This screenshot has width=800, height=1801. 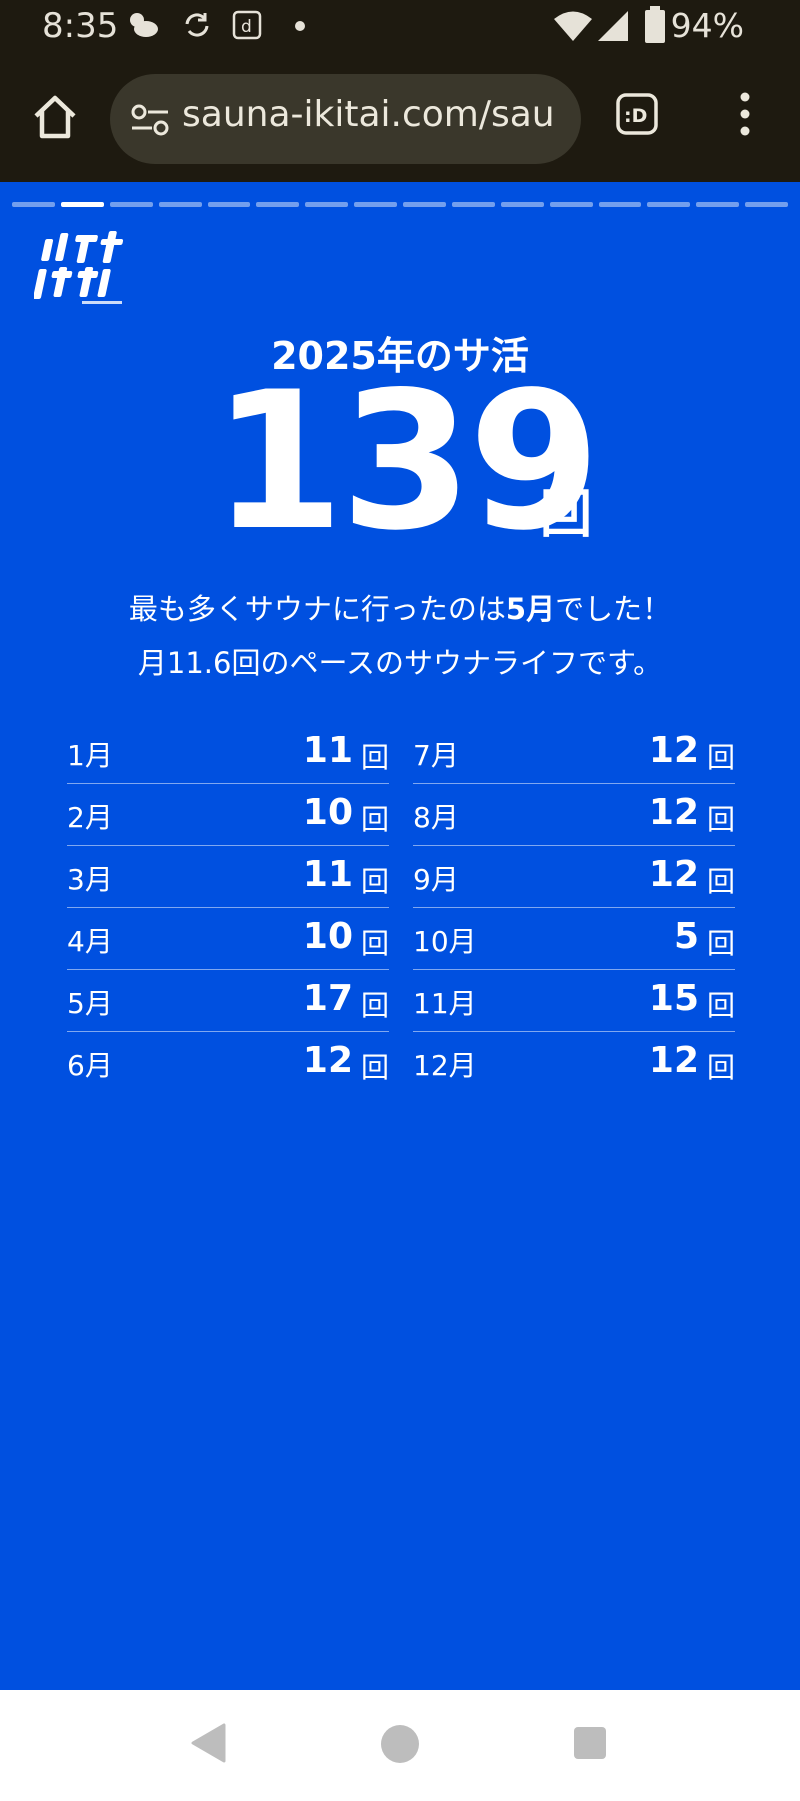 What do you see at coordinates (574, 1001) in the screenshot?
I see `month-row: 11月 15 回` at bounding box center [574, 1001].